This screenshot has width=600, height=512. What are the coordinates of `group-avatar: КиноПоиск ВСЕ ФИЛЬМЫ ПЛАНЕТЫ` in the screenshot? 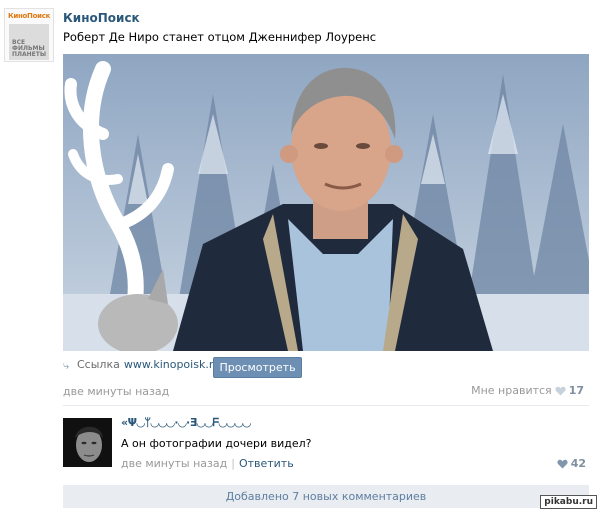 It's located at (29, 35).